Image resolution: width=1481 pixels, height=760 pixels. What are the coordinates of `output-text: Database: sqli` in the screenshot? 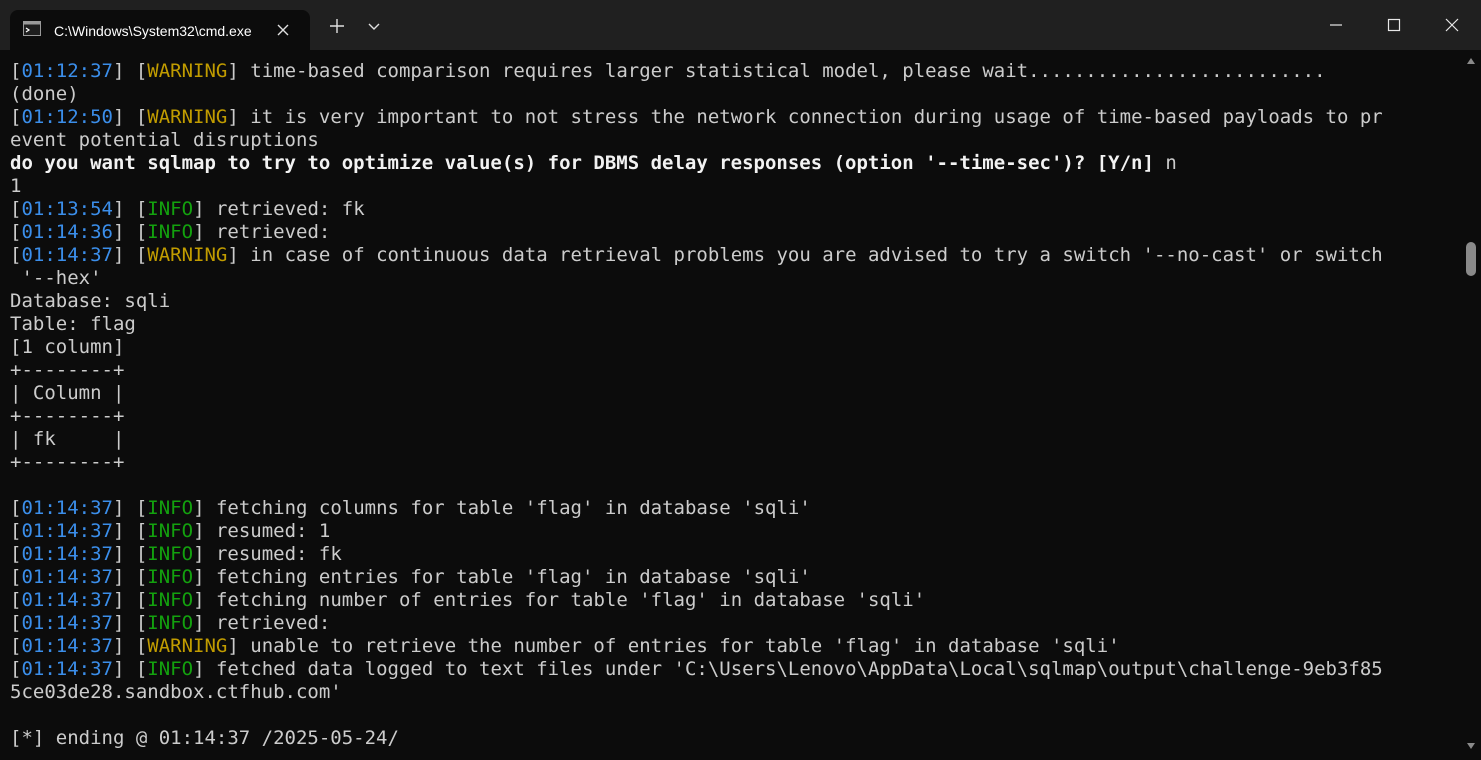 It's located at (90, 301).